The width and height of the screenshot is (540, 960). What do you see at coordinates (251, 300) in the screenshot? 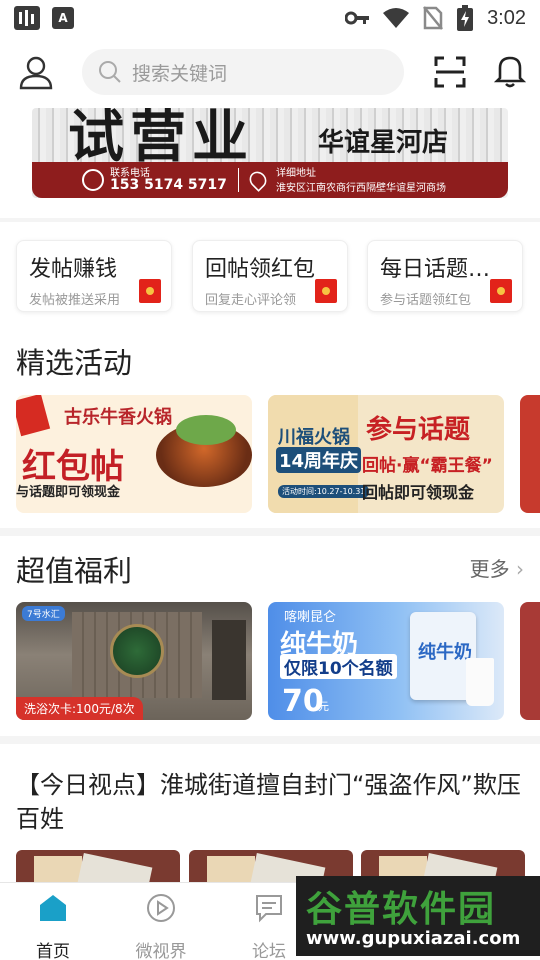
I see `task-subtitle: 回复走心评论领` at bounding box center [251, 300].